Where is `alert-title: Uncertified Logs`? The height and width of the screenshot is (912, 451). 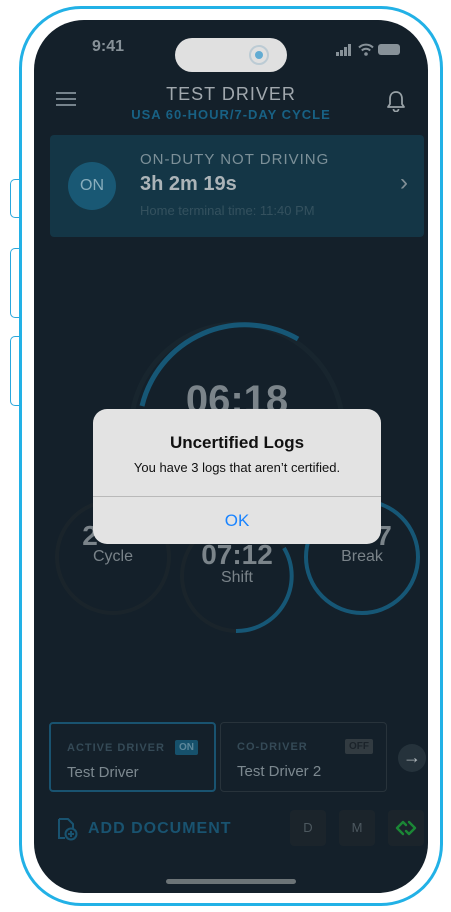 alert-title: Uncertified Logs is located at coordinates (237, 442).